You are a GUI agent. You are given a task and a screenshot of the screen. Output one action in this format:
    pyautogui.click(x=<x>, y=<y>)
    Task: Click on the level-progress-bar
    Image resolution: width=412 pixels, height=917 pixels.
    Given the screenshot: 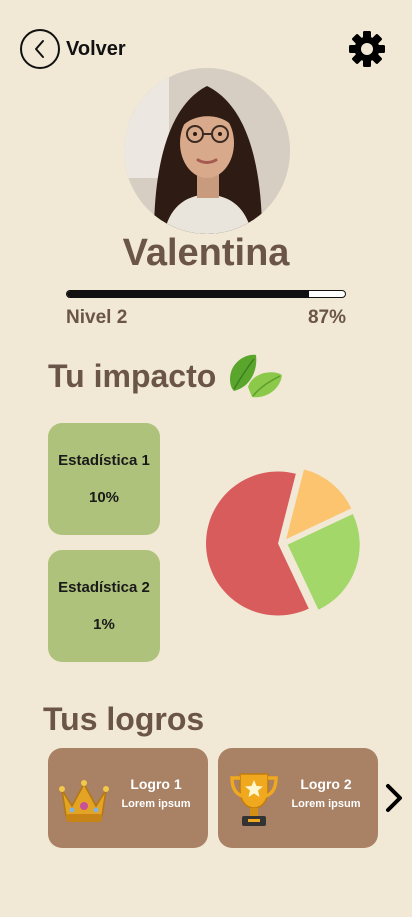 What is the action you would take?
    pyautogui.click(x=206, y=294)
    